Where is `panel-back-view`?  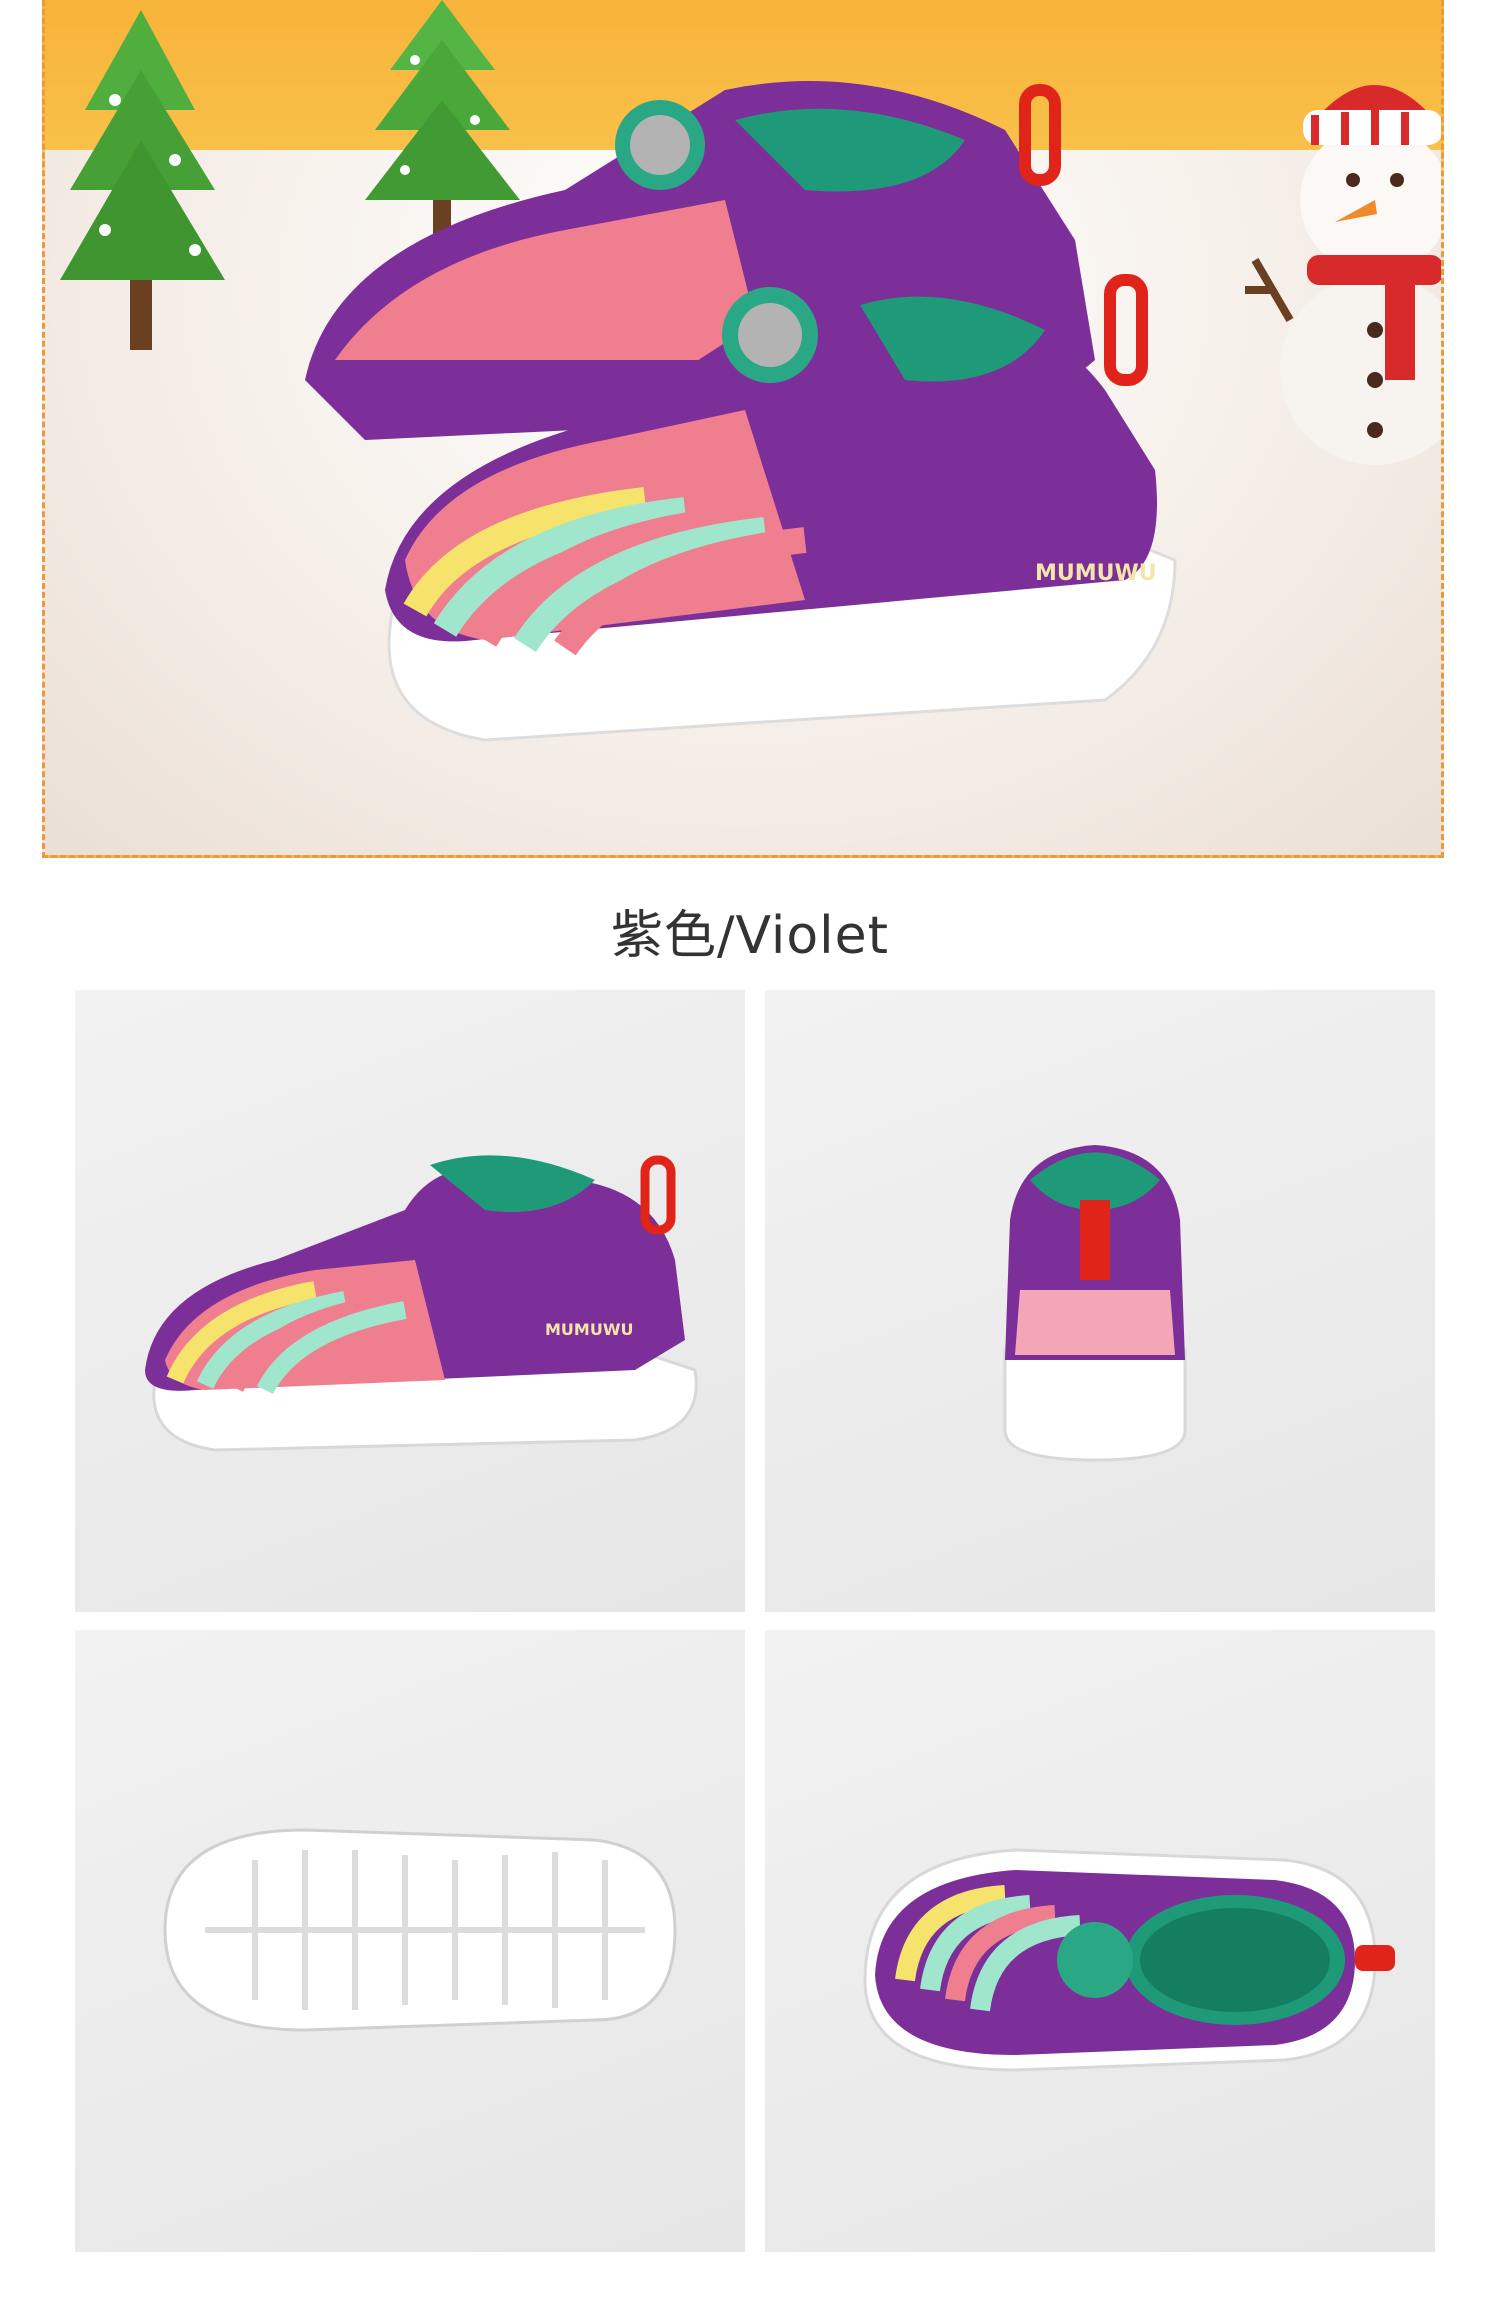 panel-back-view is located at coordinates (1100, 1301).